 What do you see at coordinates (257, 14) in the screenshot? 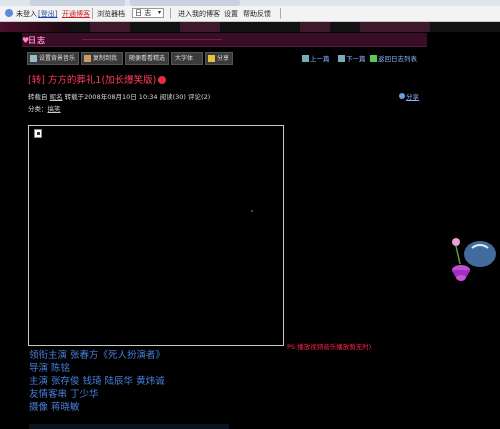
I see `help-link: 帮助反馈` at bounding box center [257, 14].